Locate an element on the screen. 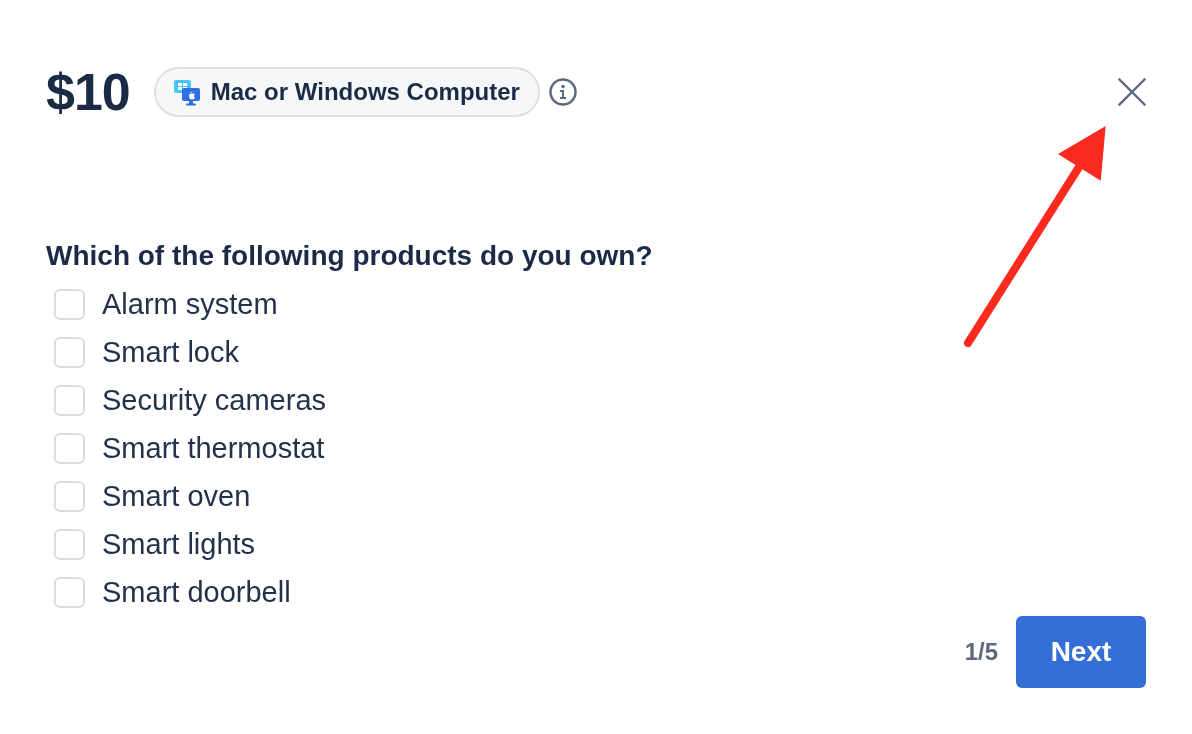 This screenshot has width=1192, height=734. option-label: Smart oven is located at coordinates (176, 496).